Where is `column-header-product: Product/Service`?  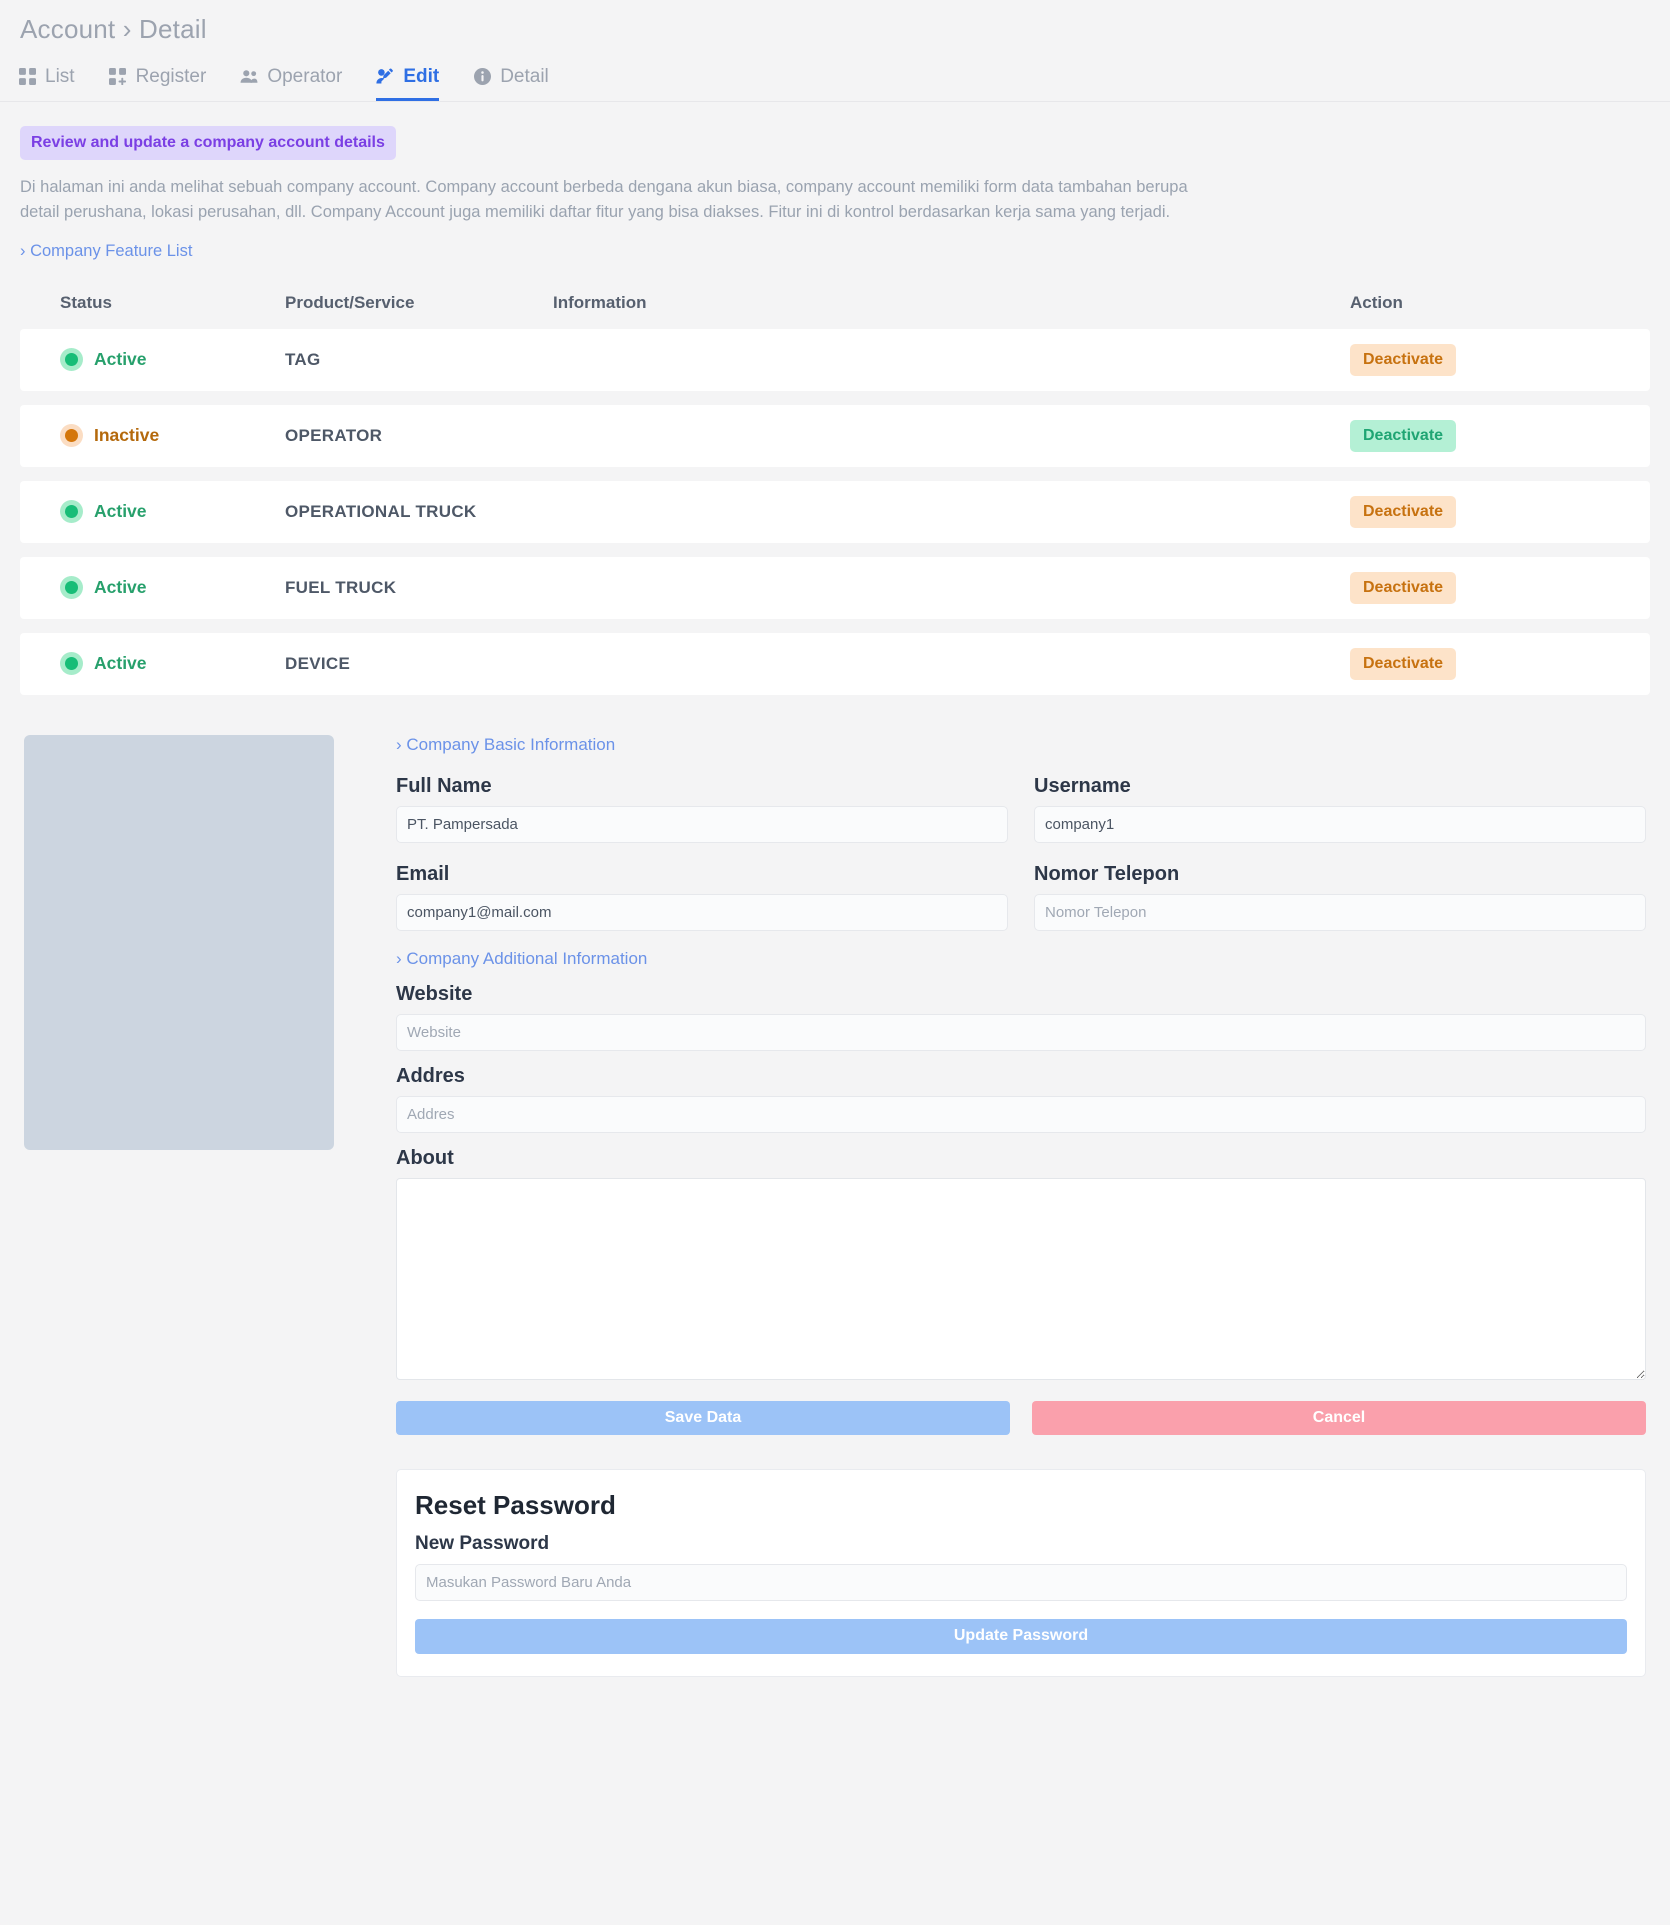 column-header-product: Product/Service is located at coordinates (350, 302).